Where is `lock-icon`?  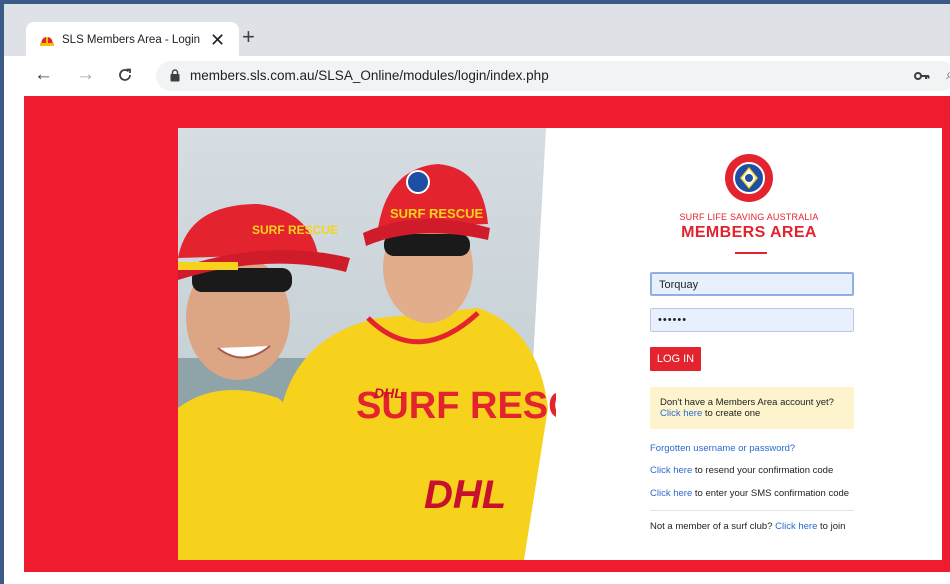
lock-icon is located at coordinates (175, 75).